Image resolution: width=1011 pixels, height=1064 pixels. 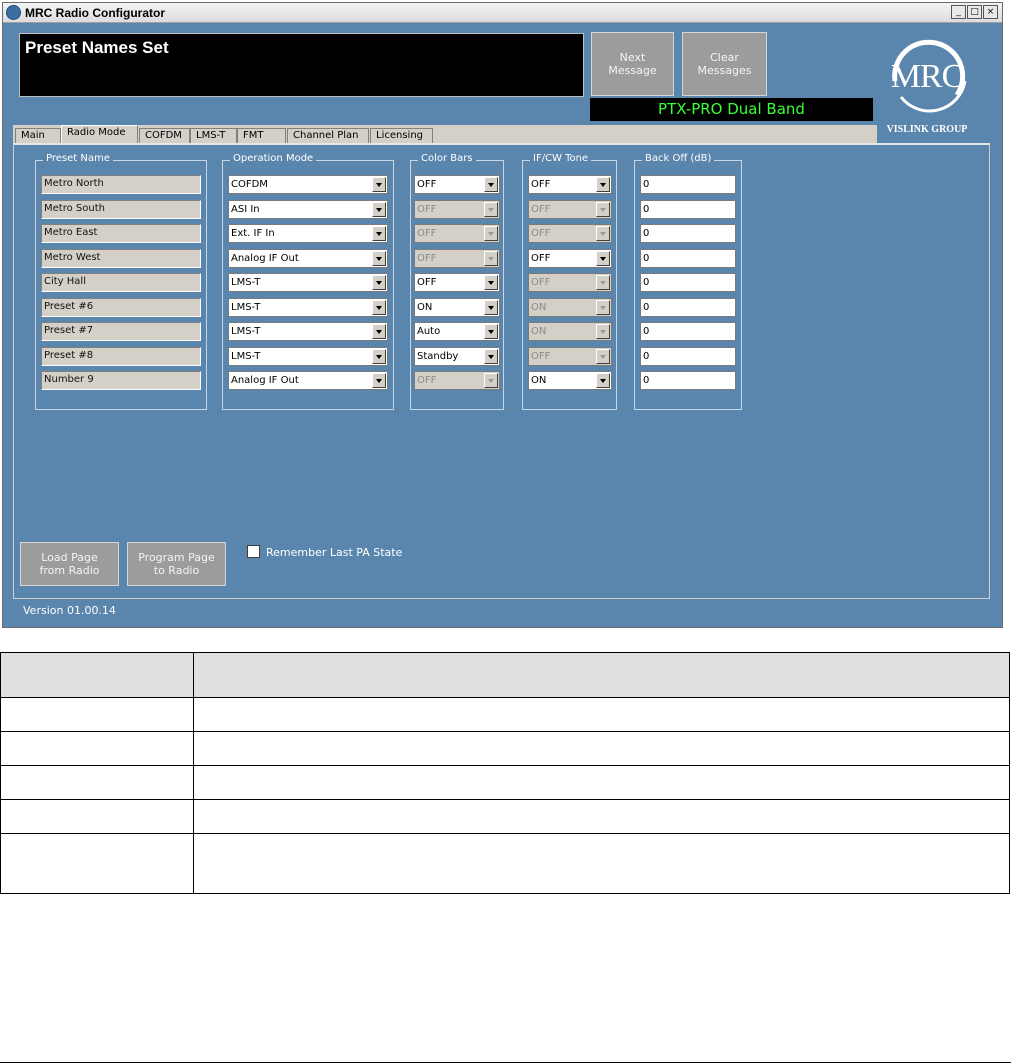 I want to click on preset-name-field: Preset #7, so click(x=121, y=331).